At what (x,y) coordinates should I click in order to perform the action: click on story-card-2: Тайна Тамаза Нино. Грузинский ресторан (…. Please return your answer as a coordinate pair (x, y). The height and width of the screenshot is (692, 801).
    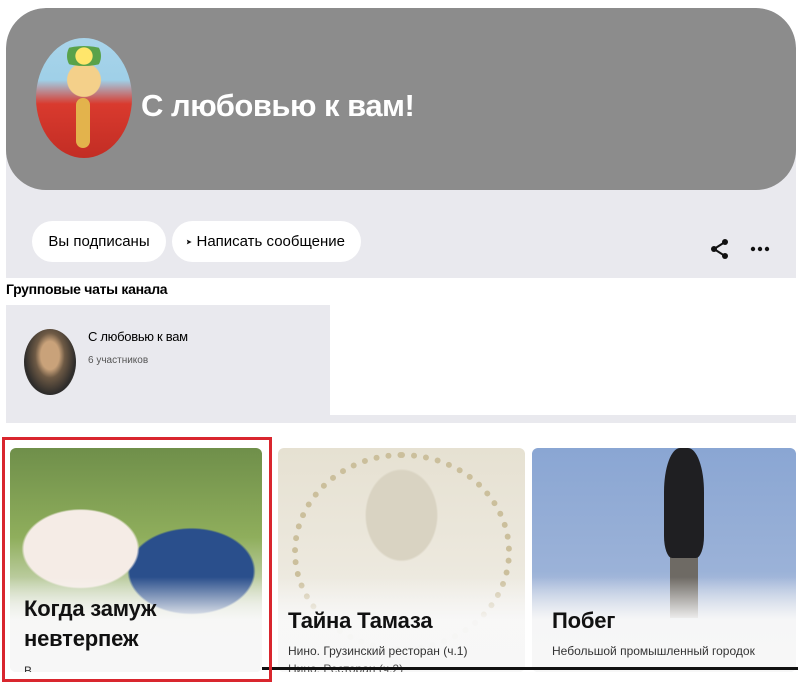
    Looking at the image, I should click on (401, 560).